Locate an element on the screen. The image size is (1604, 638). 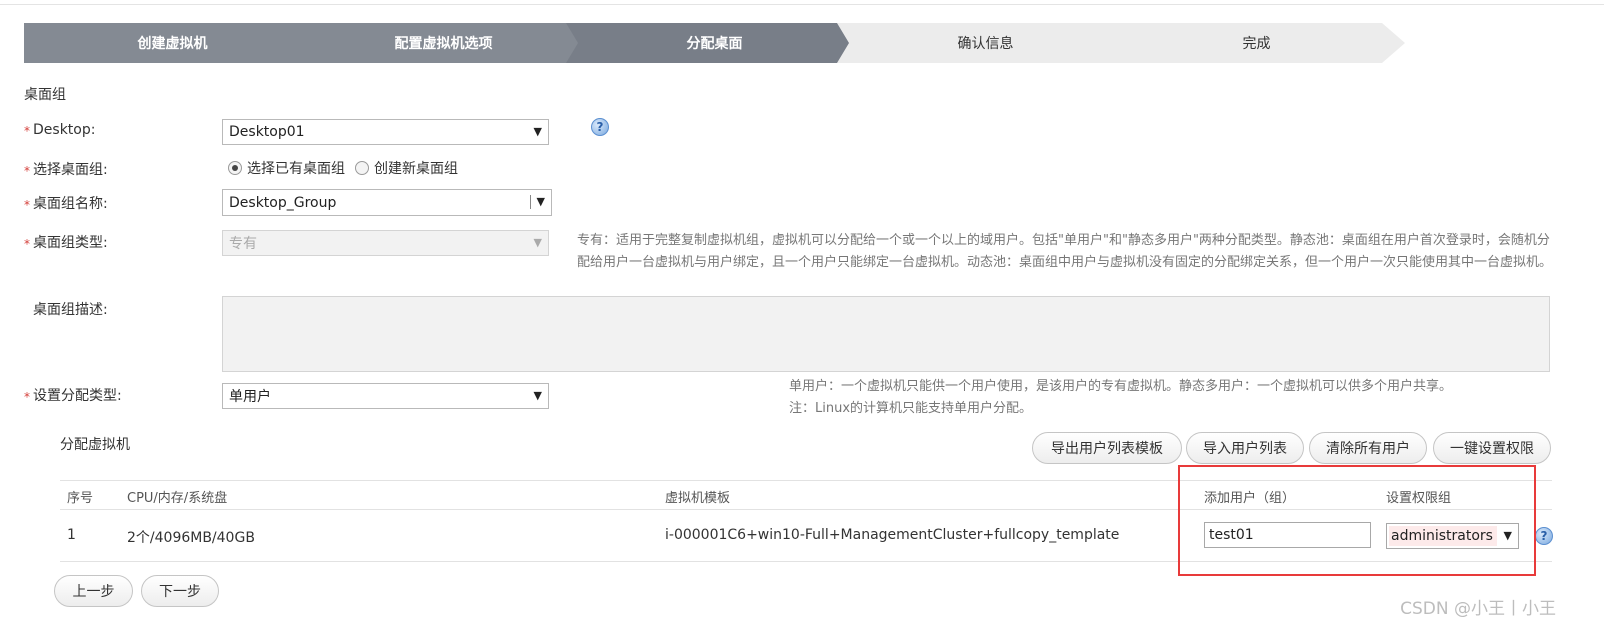
column-header-index: 序号 is located at coordinates (80, 498).